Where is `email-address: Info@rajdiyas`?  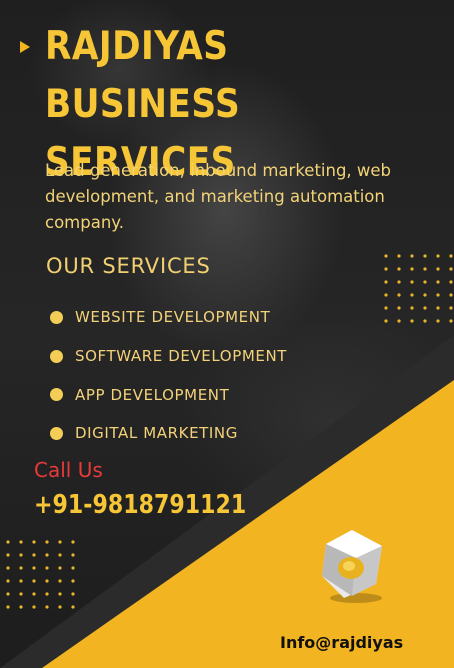
email-address: Info@rajdiyas is located at coordinates (342, 642).